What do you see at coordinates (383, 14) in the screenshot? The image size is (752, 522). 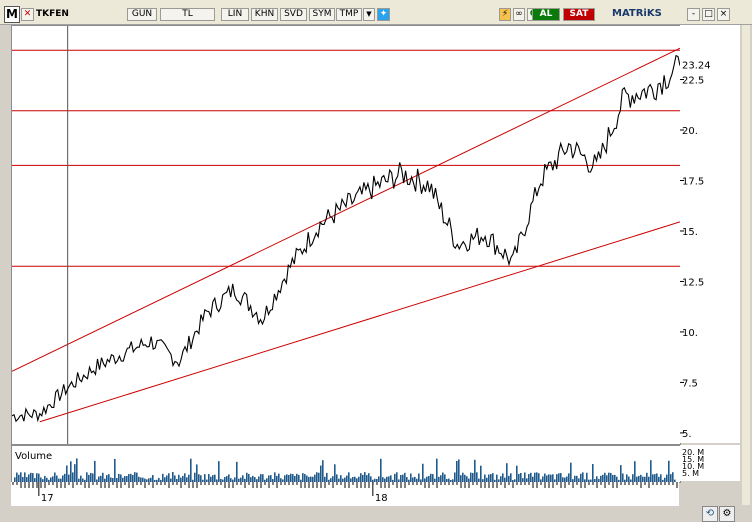 I see `twitter-icon: ✦` at bounding box center [383, 14].